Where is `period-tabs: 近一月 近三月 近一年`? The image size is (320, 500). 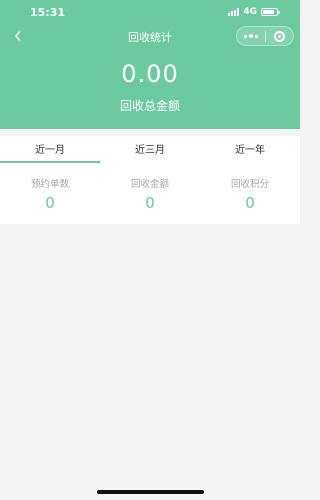
period-tabs: 近一月 近三月 近一年 is located at coordinates (150, 149).